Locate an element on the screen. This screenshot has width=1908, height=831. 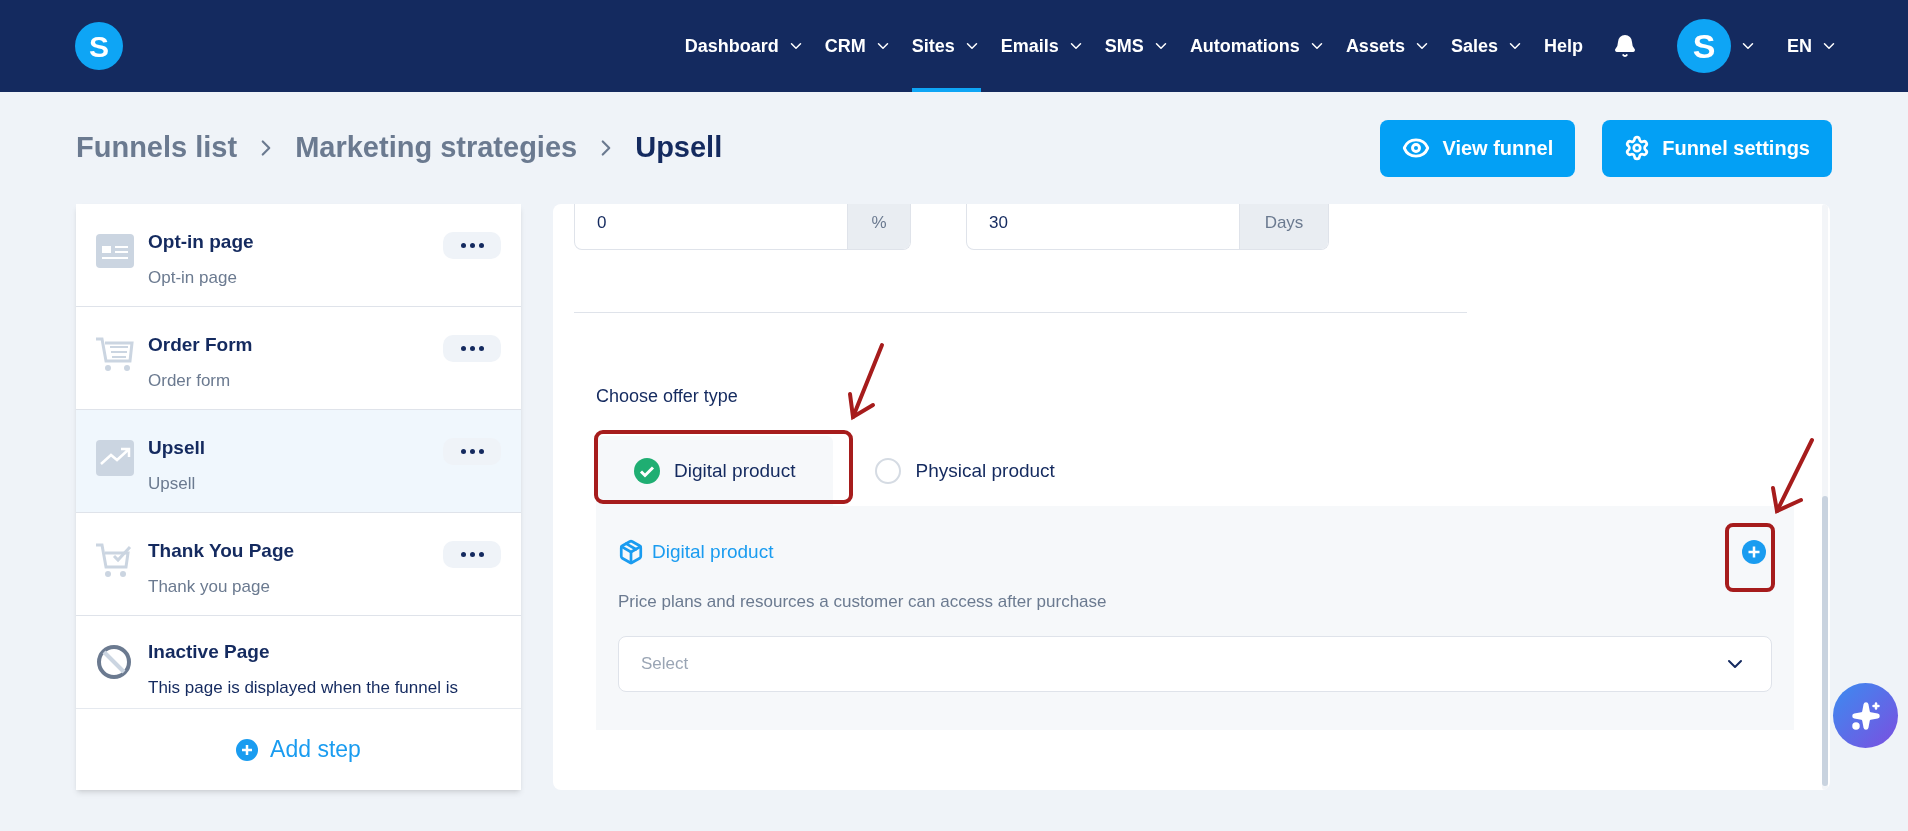
breadcrumb-item: Upsell is located at coordinates (679, 148).